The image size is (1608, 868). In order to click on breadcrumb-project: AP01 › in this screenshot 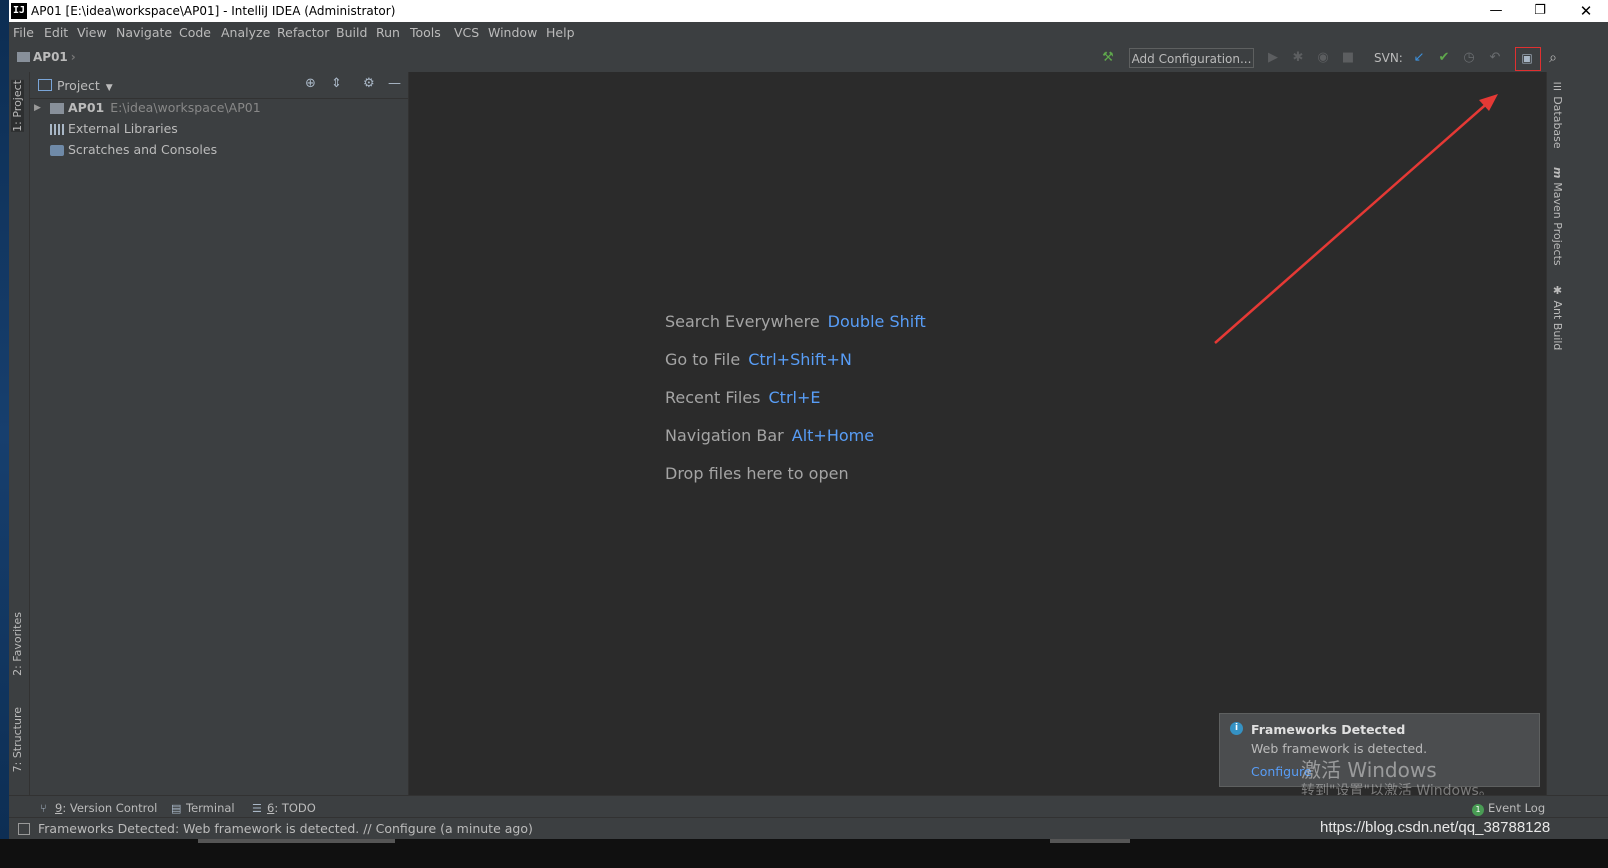, I will do `click(46, 57)`.